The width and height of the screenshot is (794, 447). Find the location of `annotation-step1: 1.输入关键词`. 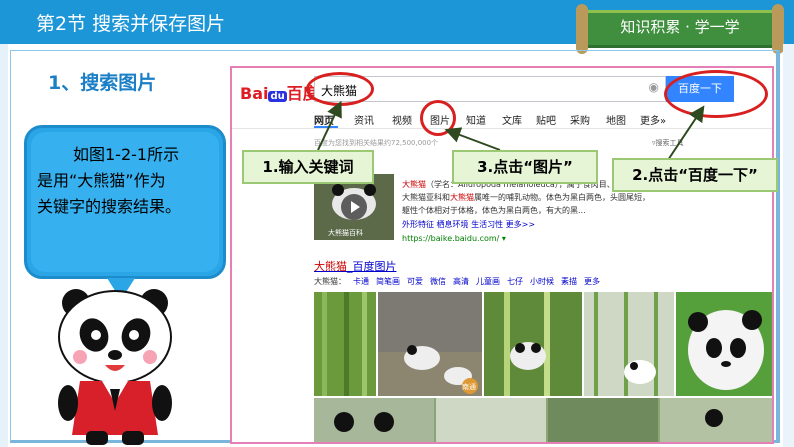

annotation-step1: 1.输入关键词 is located at coordinates (308, 167).